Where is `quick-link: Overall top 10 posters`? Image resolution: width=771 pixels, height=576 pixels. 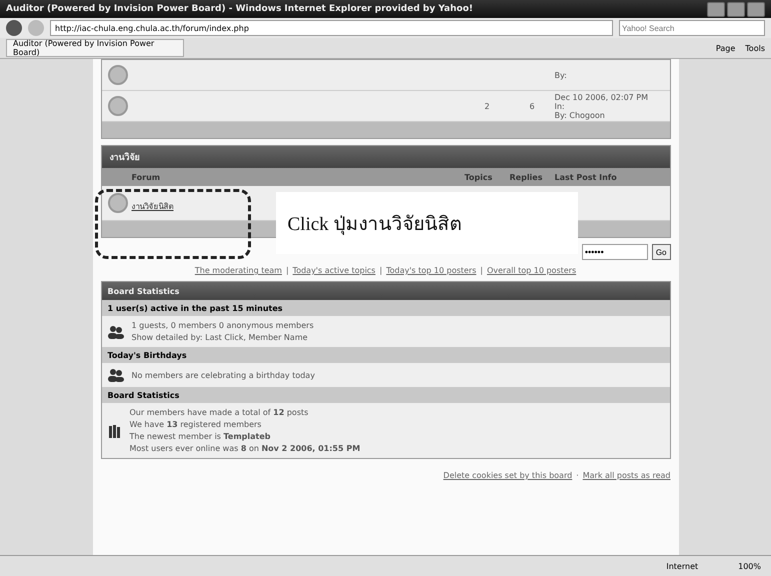 quick-link: Overall top 10 posters is located at coordinates (531, 270).